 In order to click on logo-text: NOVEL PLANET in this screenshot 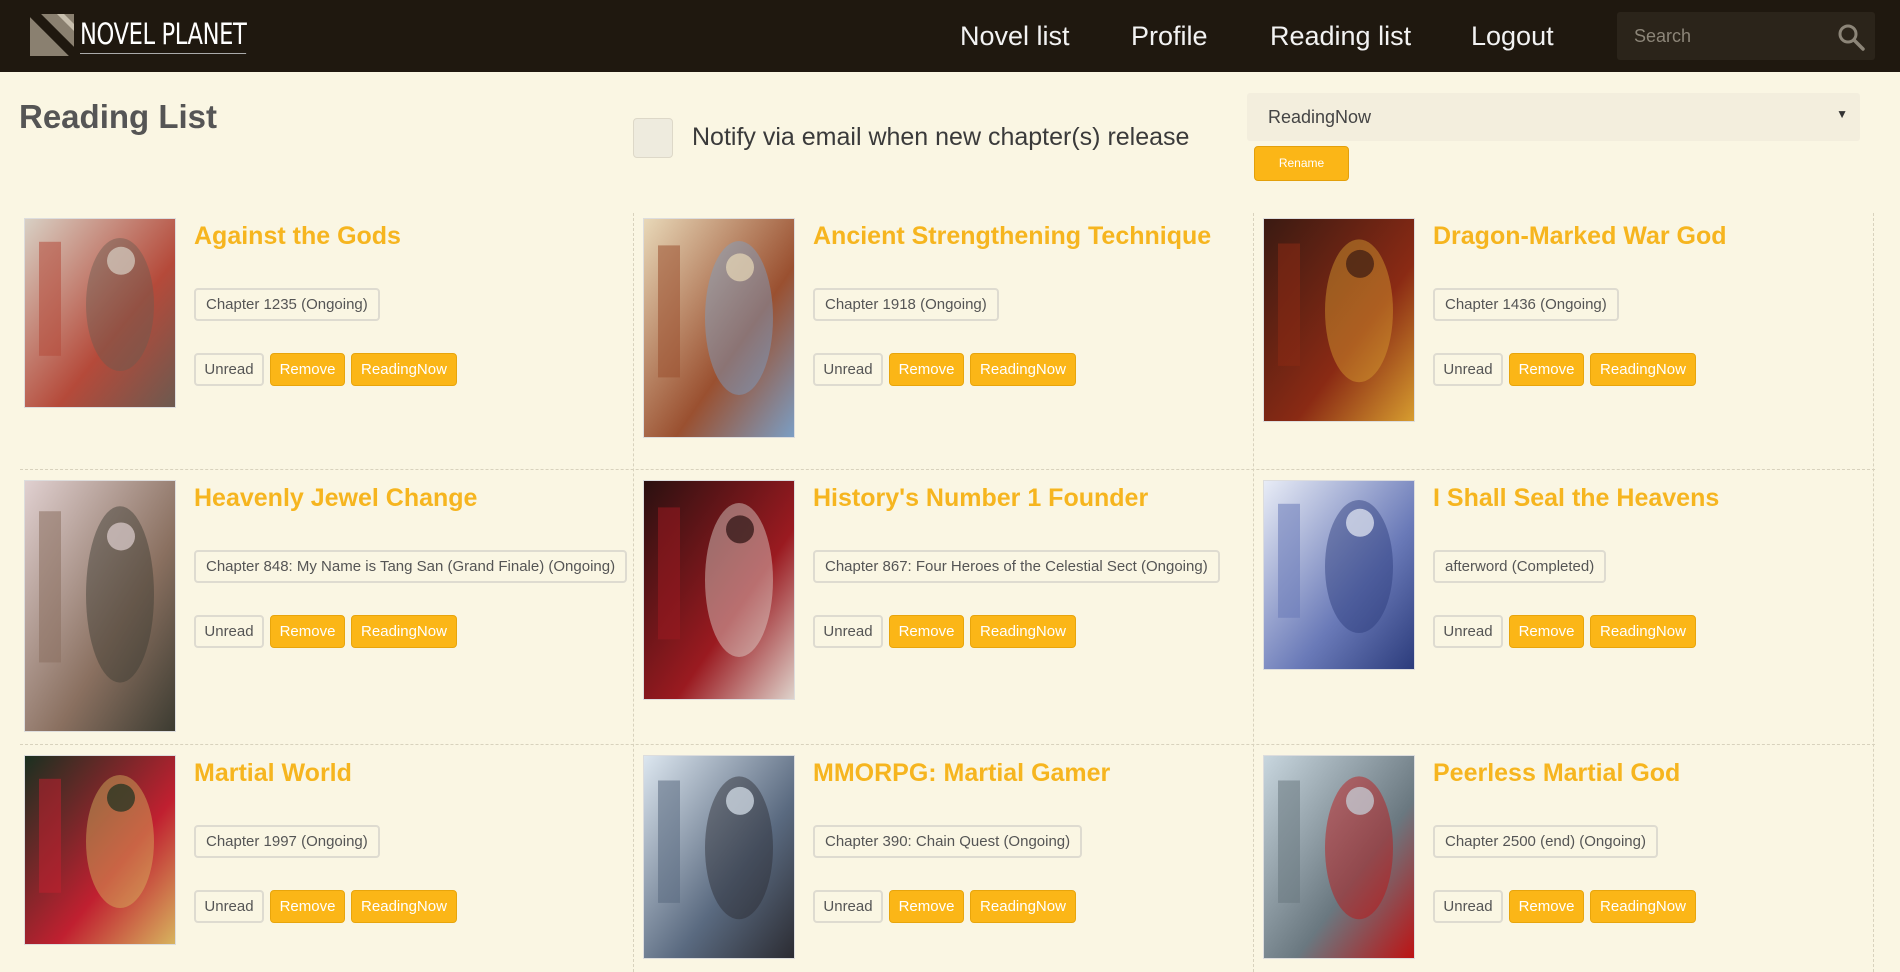, I will do `click(163, 35)`.